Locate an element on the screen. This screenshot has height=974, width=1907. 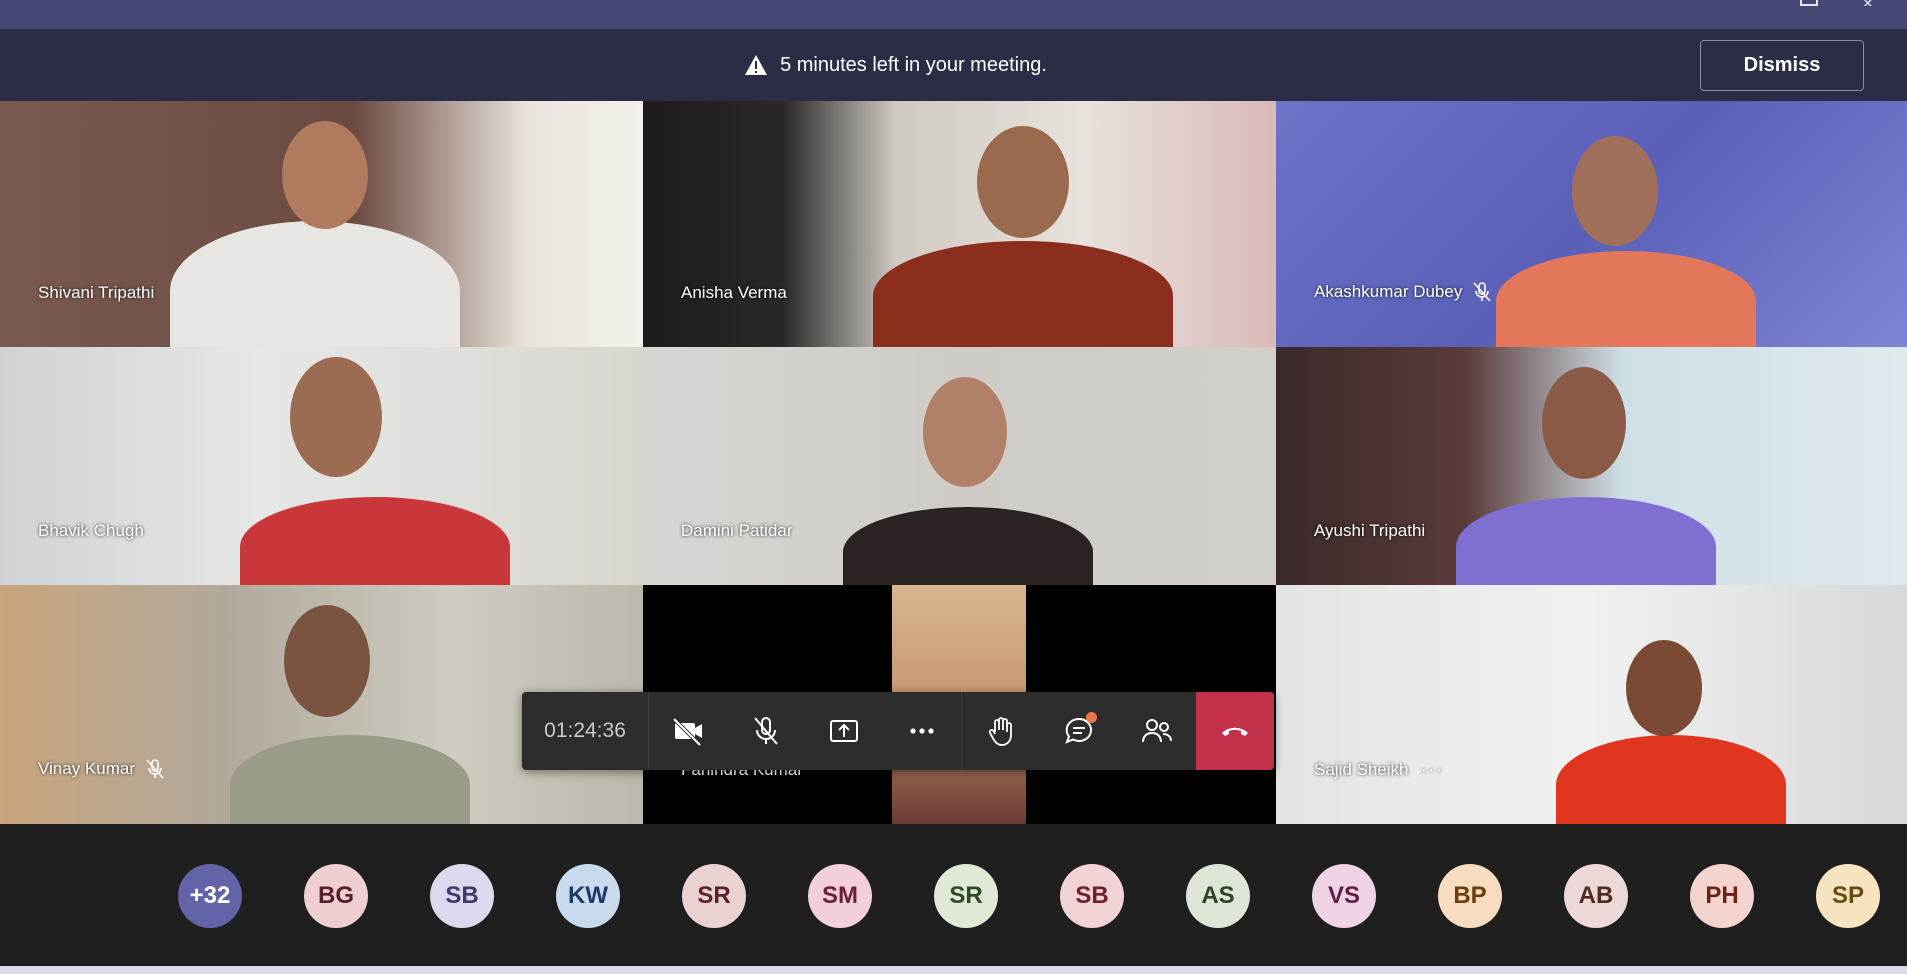
meeting-timer: 01:24:36 is located at coordinates (585, 731).